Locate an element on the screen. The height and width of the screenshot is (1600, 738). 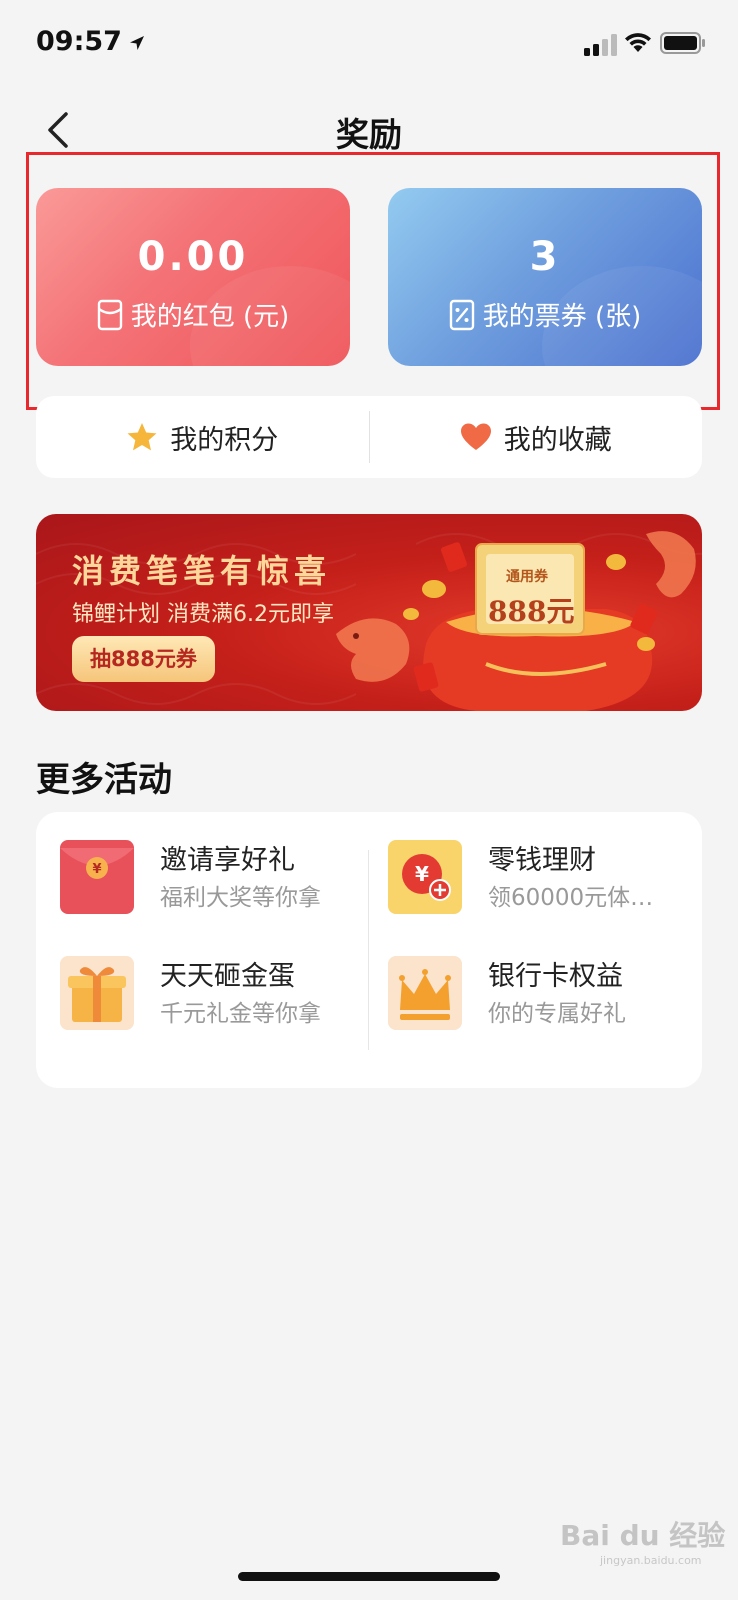
quick-links: 我的积分 我的收藏 is located at coordinates (369, 437).